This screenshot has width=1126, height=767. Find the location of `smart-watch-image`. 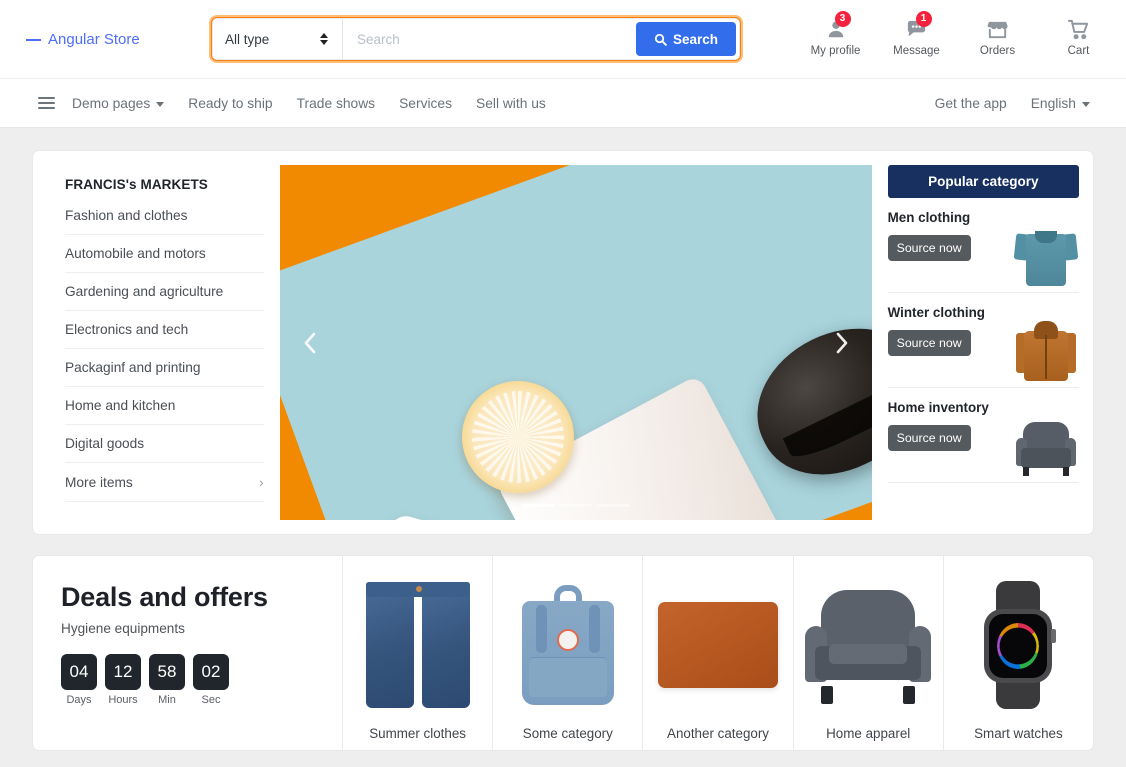

smart-watch-image is located at coordinates (1018, 645).